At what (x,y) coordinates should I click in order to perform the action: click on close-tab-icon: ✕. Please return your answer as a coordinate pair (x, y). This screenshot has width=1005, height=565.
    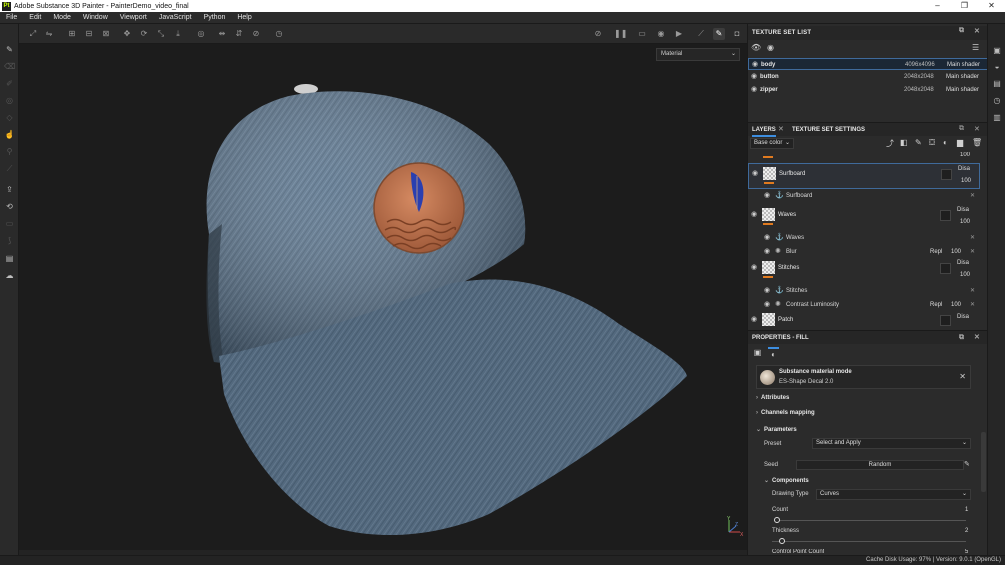
    Looking at the image, I should click on (781, 129).